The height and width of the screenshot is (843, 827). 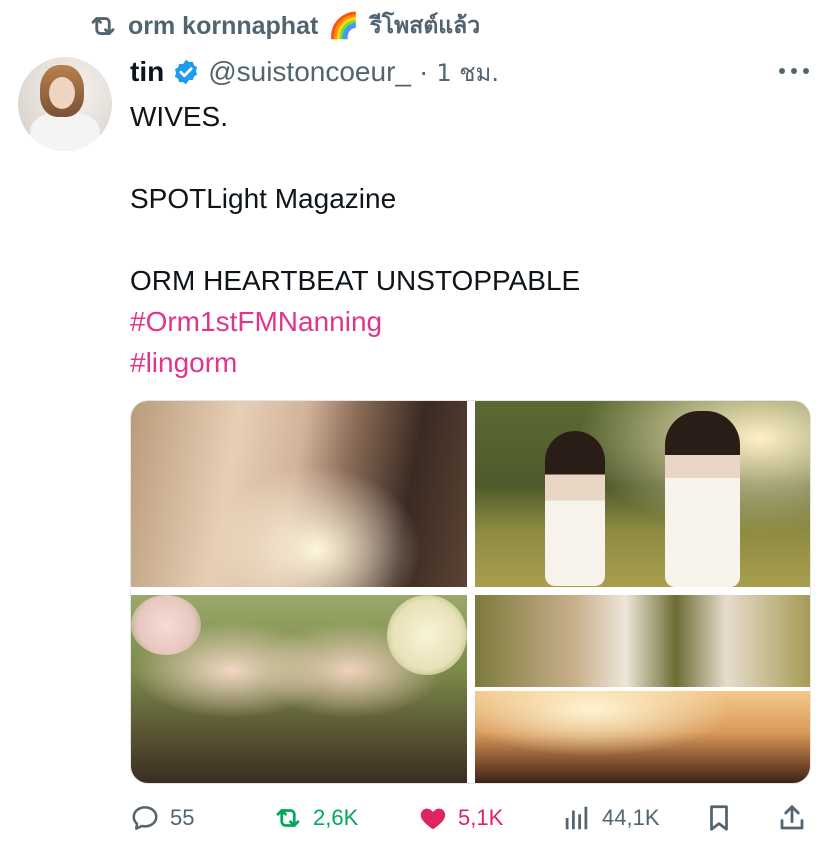 What do you see at coordinates (147, 72) in the screenshot?
I see `display-name: tin` at bounding box center [147, 72].